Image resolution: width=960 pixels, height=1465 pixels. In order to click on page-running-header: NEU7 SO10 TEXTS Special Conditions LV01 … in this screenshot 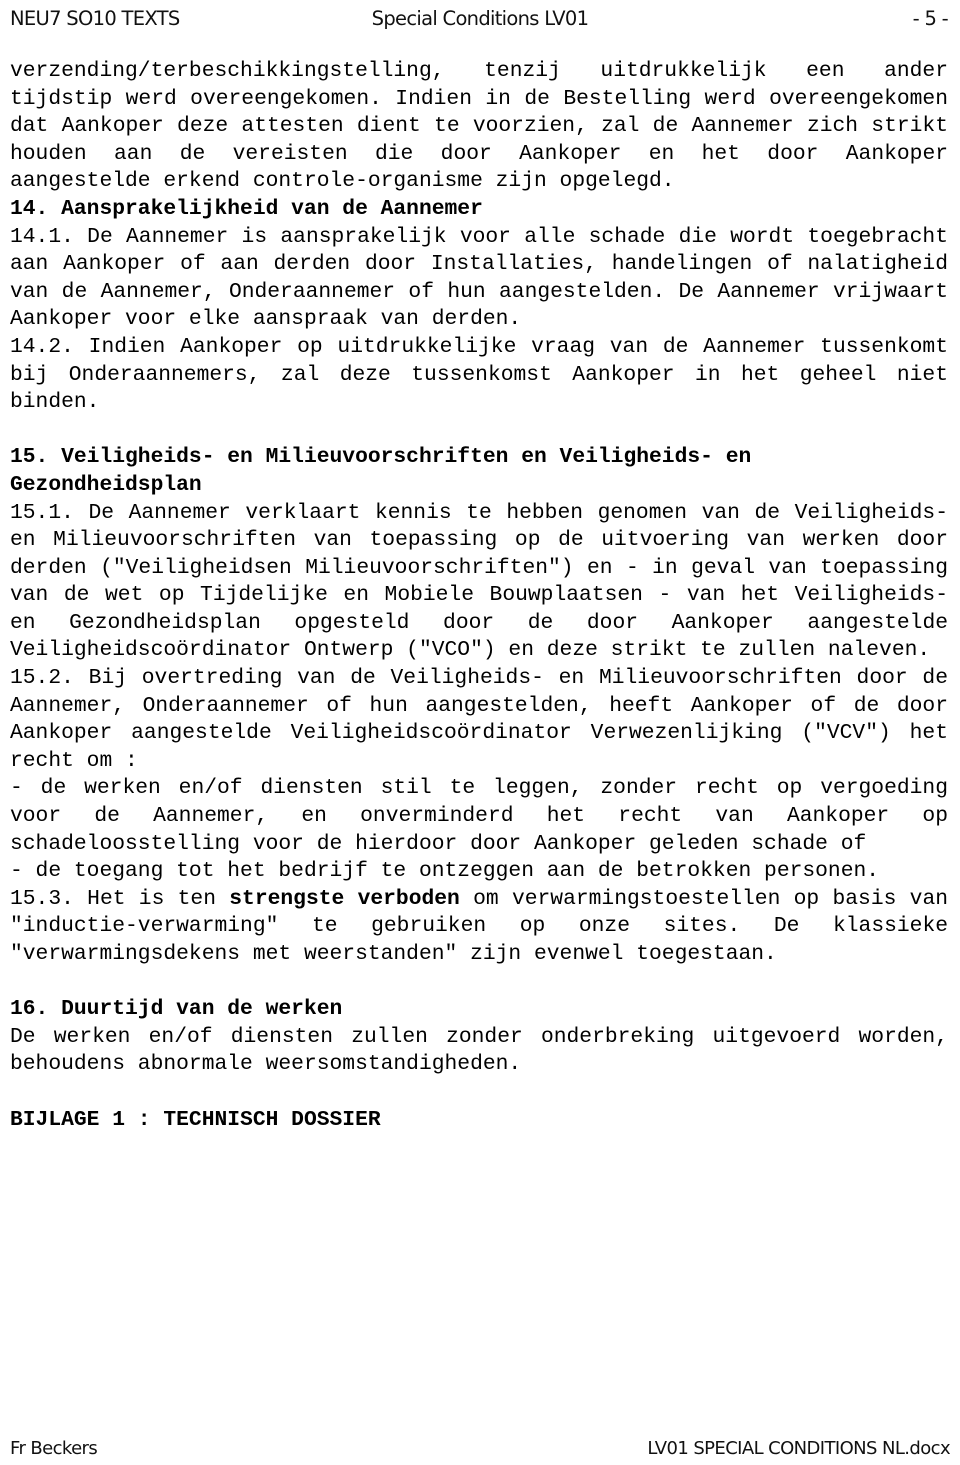, I will do `click(480, 23)`.